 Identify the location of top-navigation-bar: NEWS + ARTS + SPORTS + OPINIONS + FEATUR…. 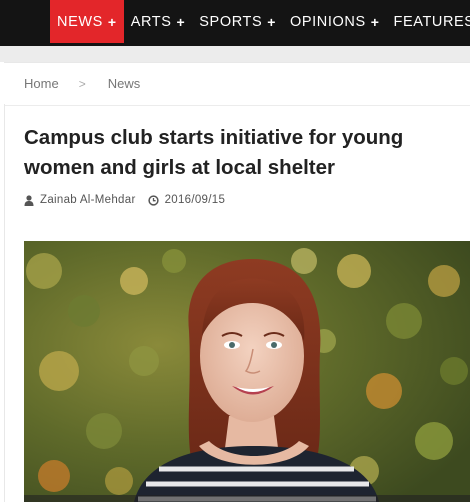
(235, 23).